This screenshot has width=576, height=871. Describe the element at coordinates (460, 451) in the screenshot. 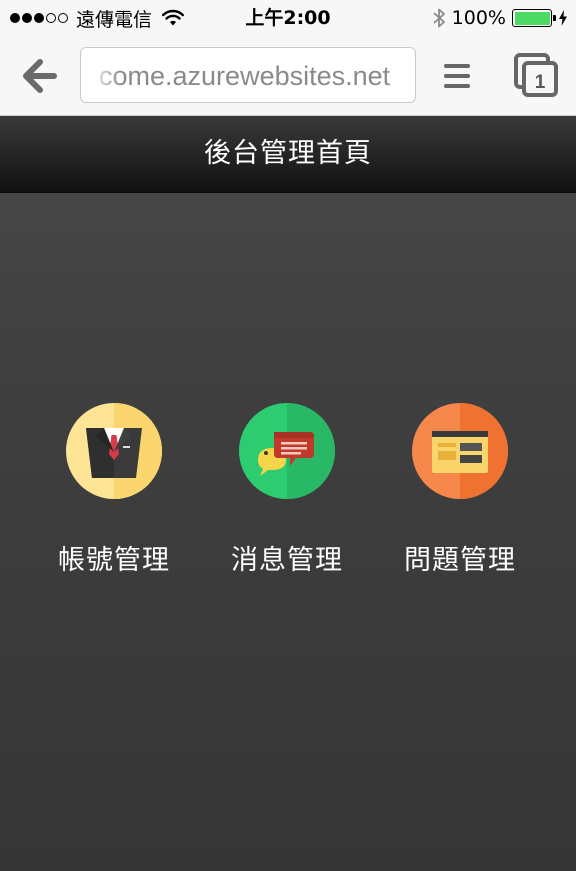

I see `window-icon` at that location.